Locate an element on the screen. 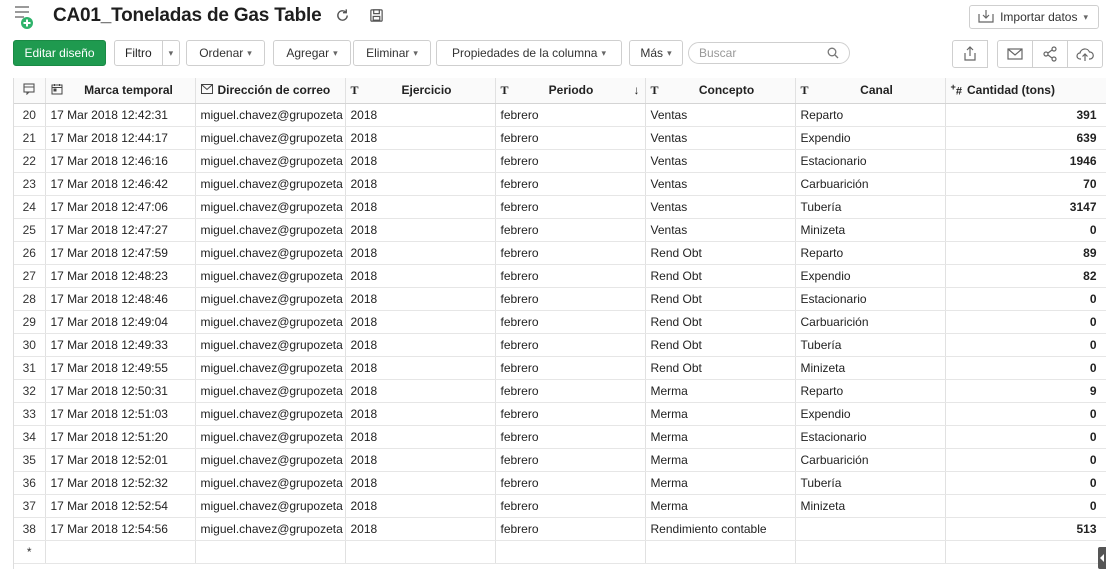  timestamp-cell: 17 Mar 2018 12:49:33 is located at coordinates (120, 345).